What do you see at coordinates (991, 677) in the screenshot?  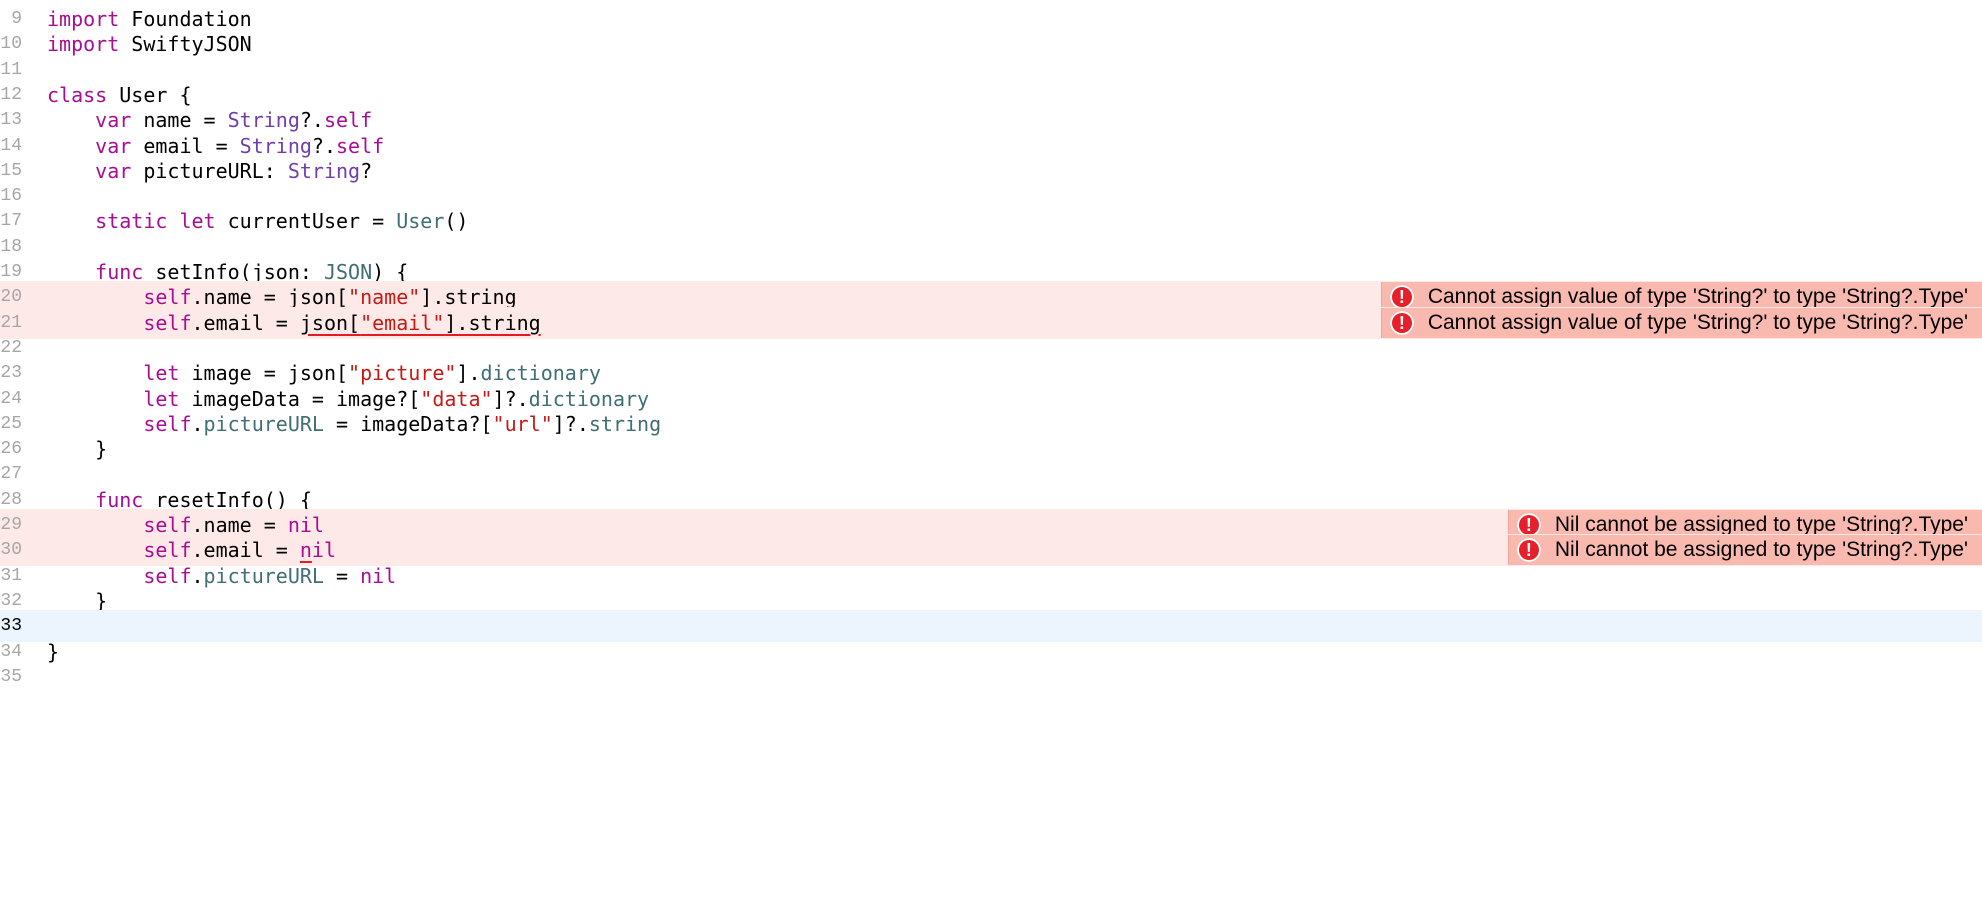 I see `code-line: 35` at bounding box center [991, 677].